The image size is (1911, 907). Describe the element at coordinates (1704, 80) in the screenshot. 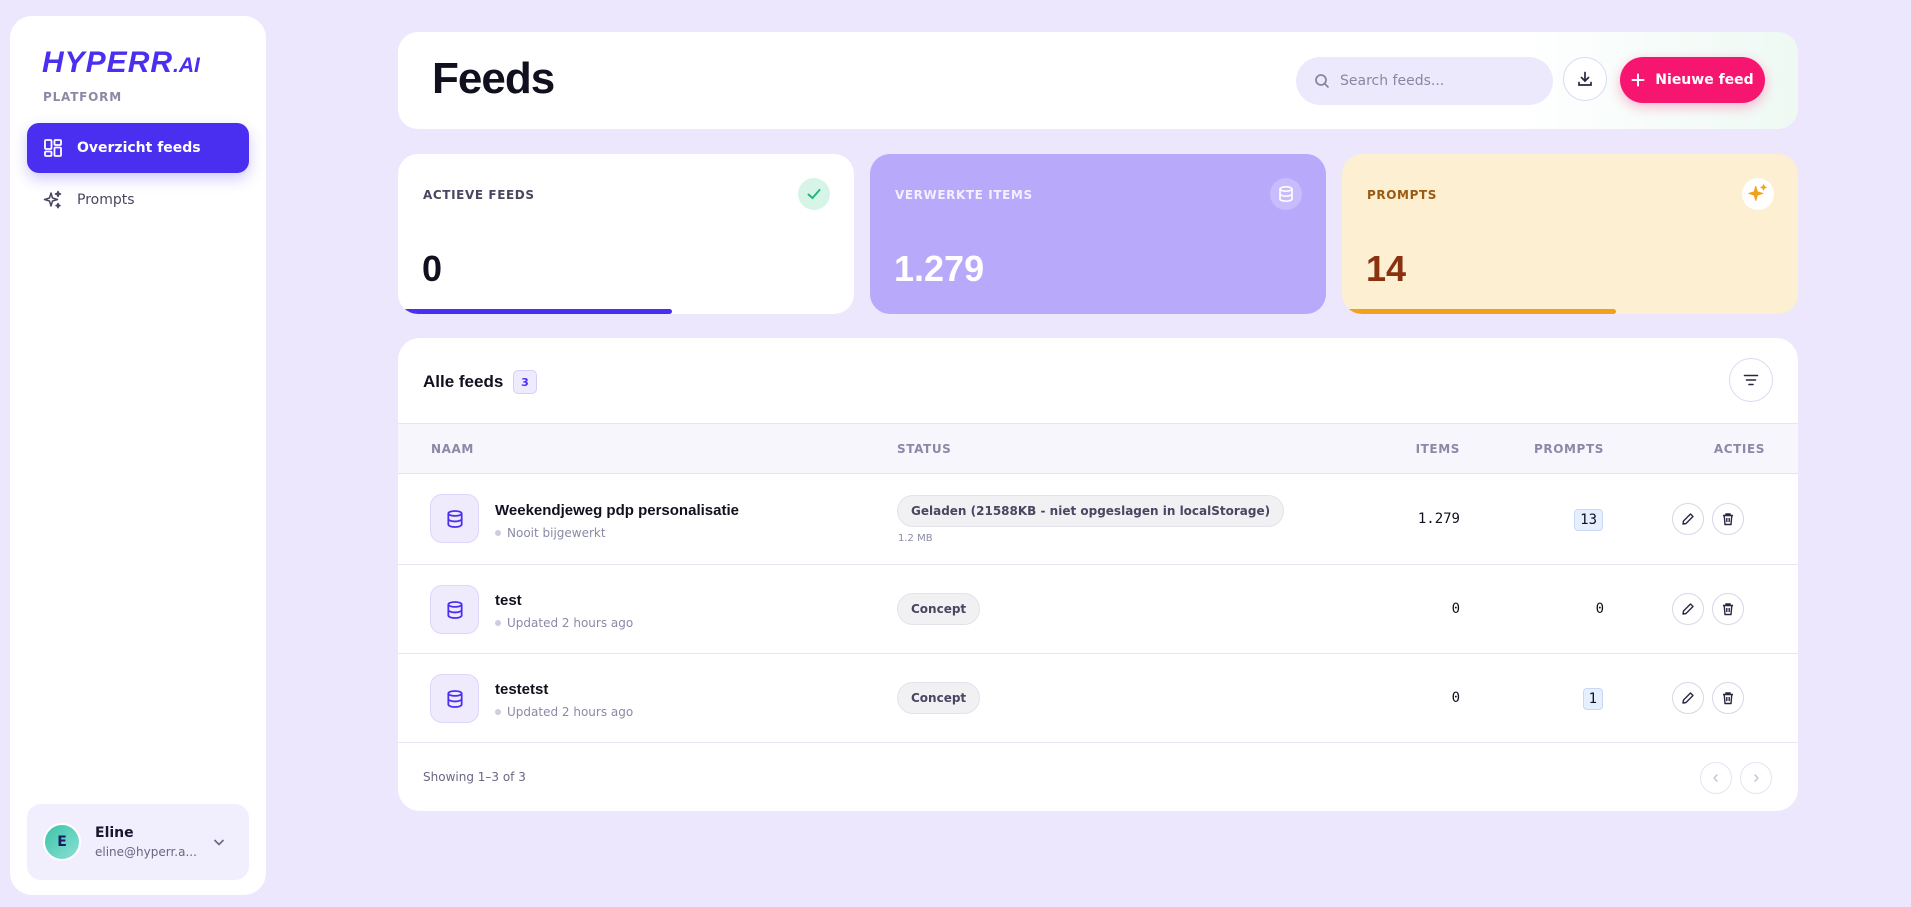

I see `new-feed-label: Nieuwe feed` at that location.